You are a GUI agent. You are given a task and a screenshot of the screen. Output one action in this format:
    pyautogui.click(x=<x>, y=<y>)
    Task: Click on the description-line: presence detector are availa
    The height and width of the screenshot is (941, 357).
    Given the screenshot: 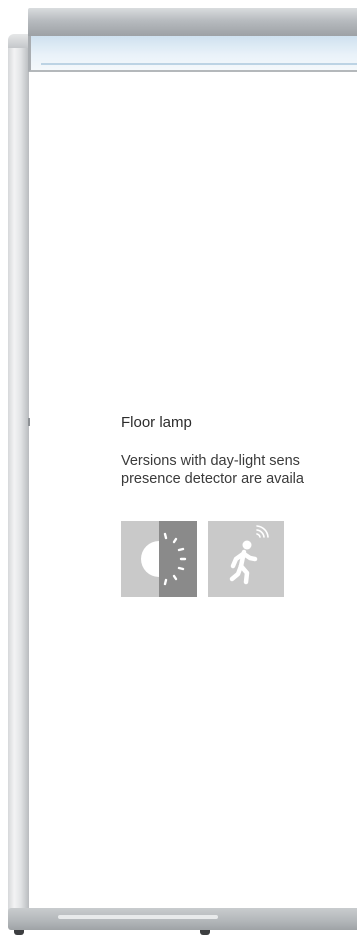 What is the action you would take?
    pyautogui.click(x=212, y=479)
    